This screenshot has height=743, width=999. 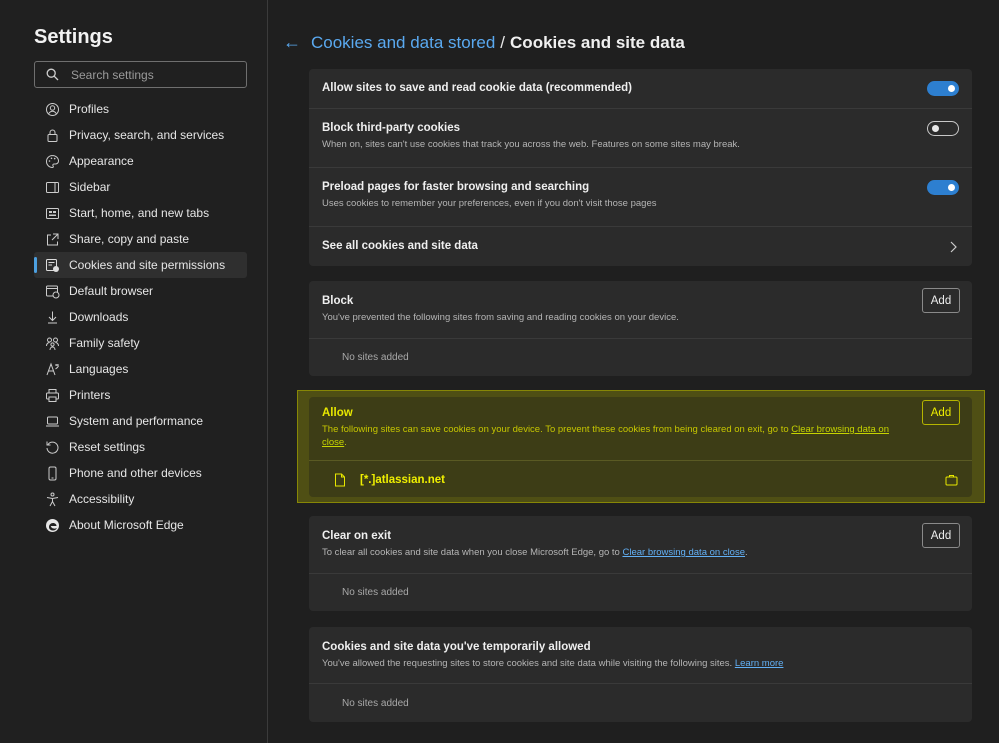 I want to click on sidebar-item-family: Family safety, so click(x=140, y=343).